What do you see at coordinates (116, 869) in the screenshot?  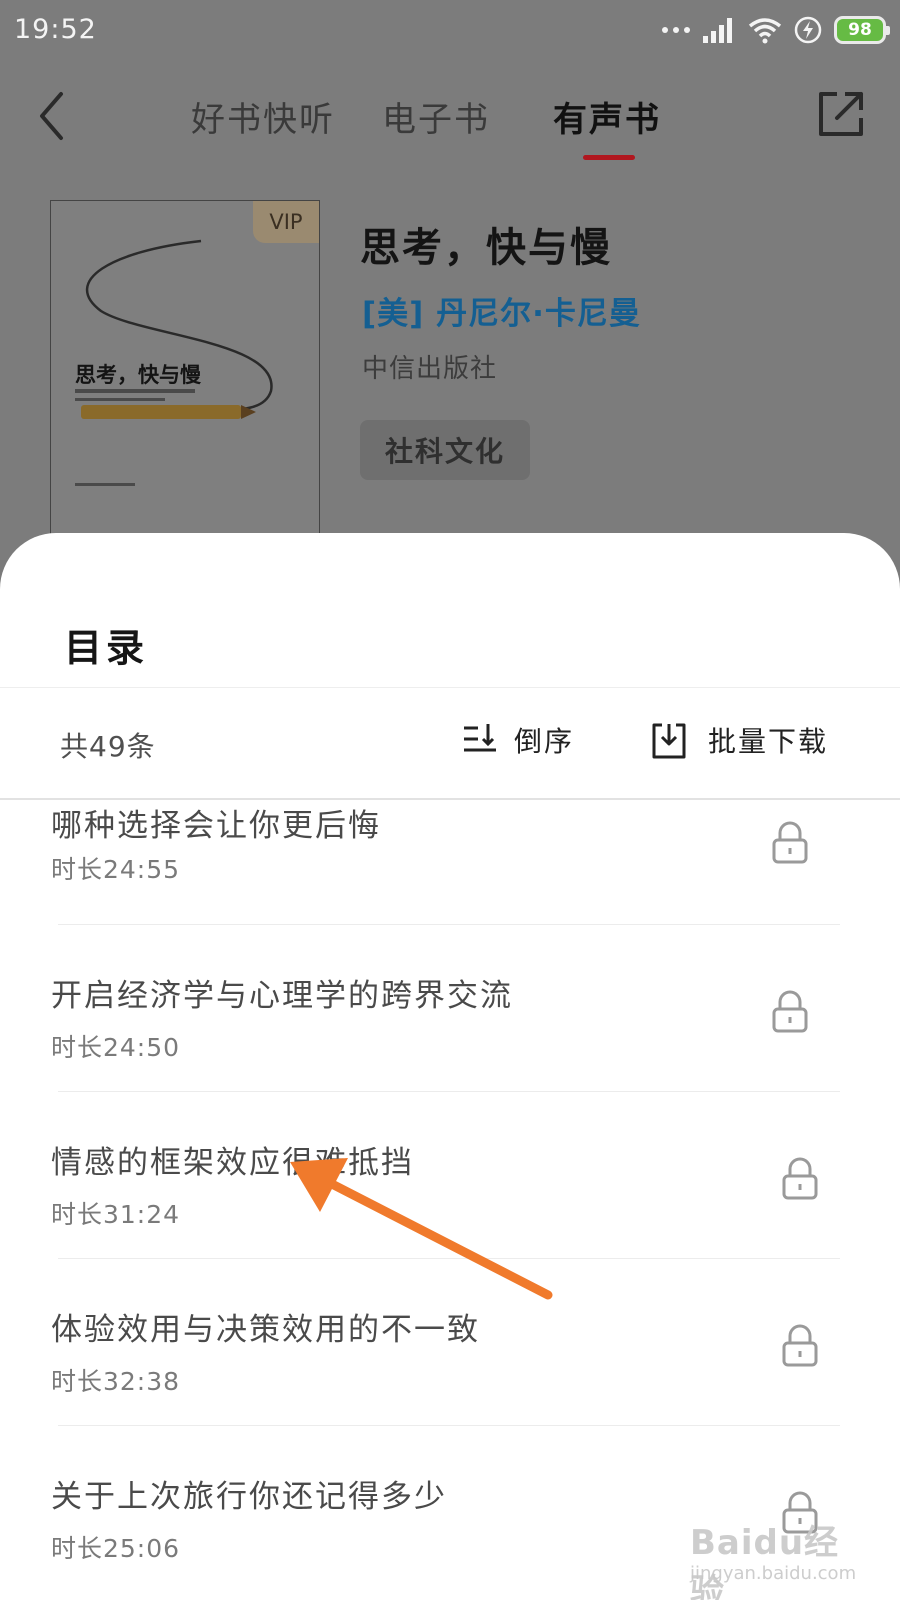 I see `chapter-duration: 时长24:55` at bounding box center [116, 869].